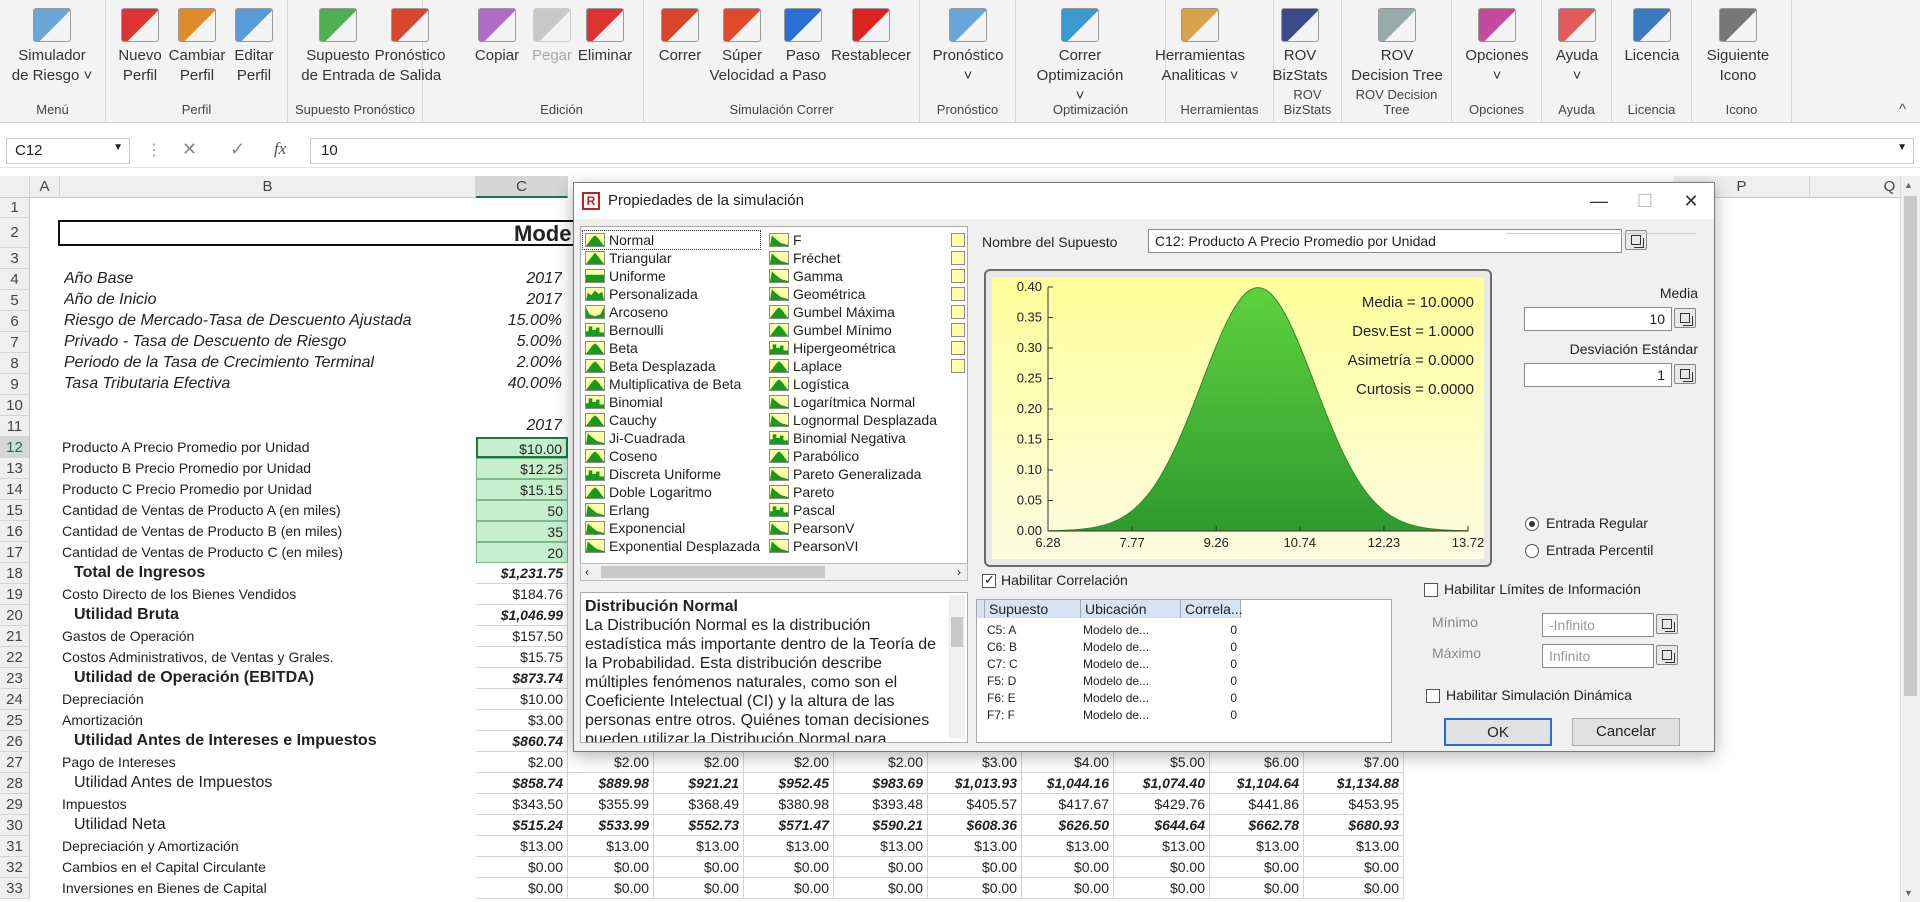  What do you see at coordinates (975, 825) in the screenshot?
I see `cell-value: $608.36` at bounding box center [975, 825].